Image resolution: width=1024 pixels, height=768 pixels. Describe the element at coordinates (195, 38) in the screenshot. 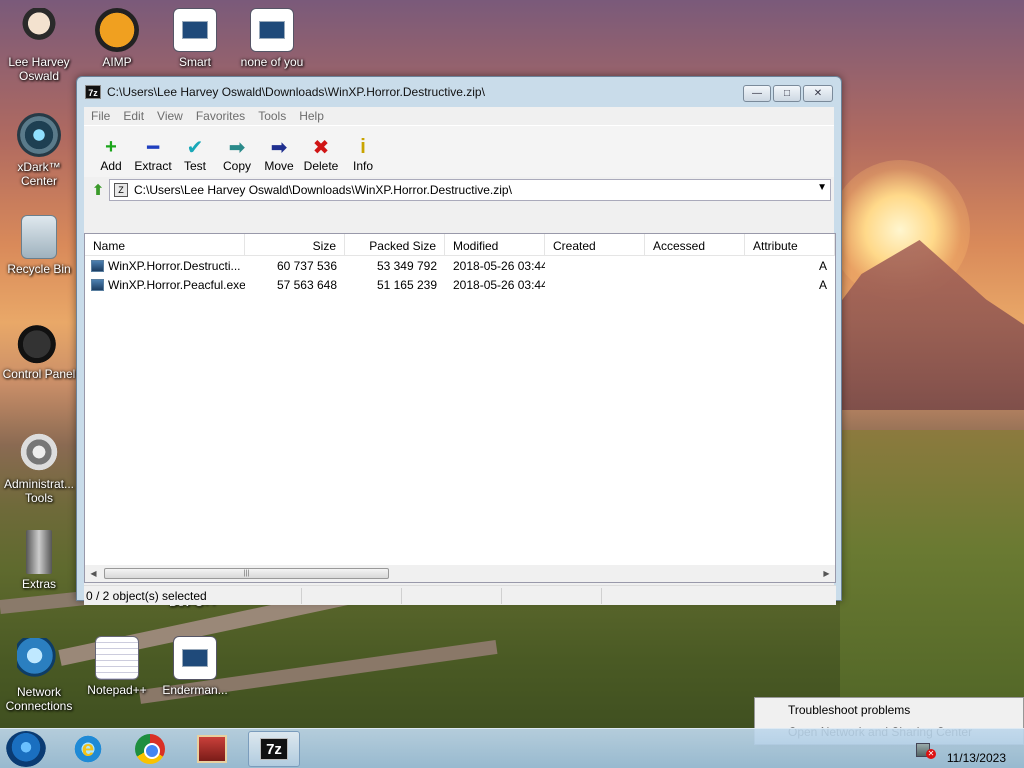

I see `desktop-icon-smart: Smart` at that location.